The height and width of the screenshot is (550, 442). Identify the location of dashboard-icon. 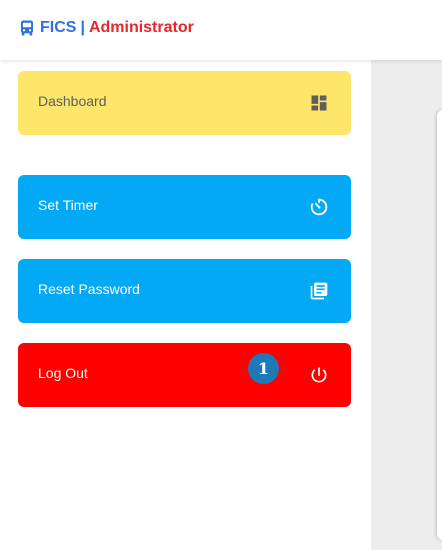
(319, 103).